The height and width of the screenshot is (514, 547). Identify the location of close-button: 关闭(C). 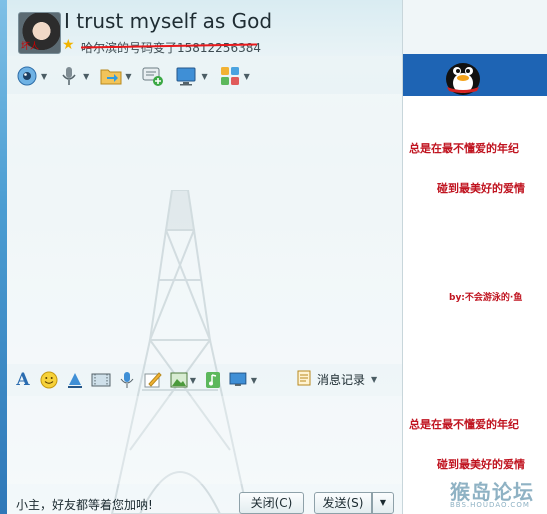
(271, 503).